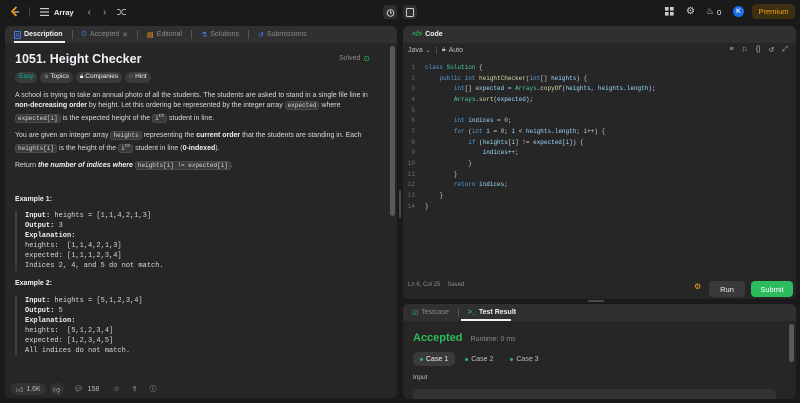 The image size is (800, 403). I want to click on topics-tag: ⌂ Topics, so click(56, 77).